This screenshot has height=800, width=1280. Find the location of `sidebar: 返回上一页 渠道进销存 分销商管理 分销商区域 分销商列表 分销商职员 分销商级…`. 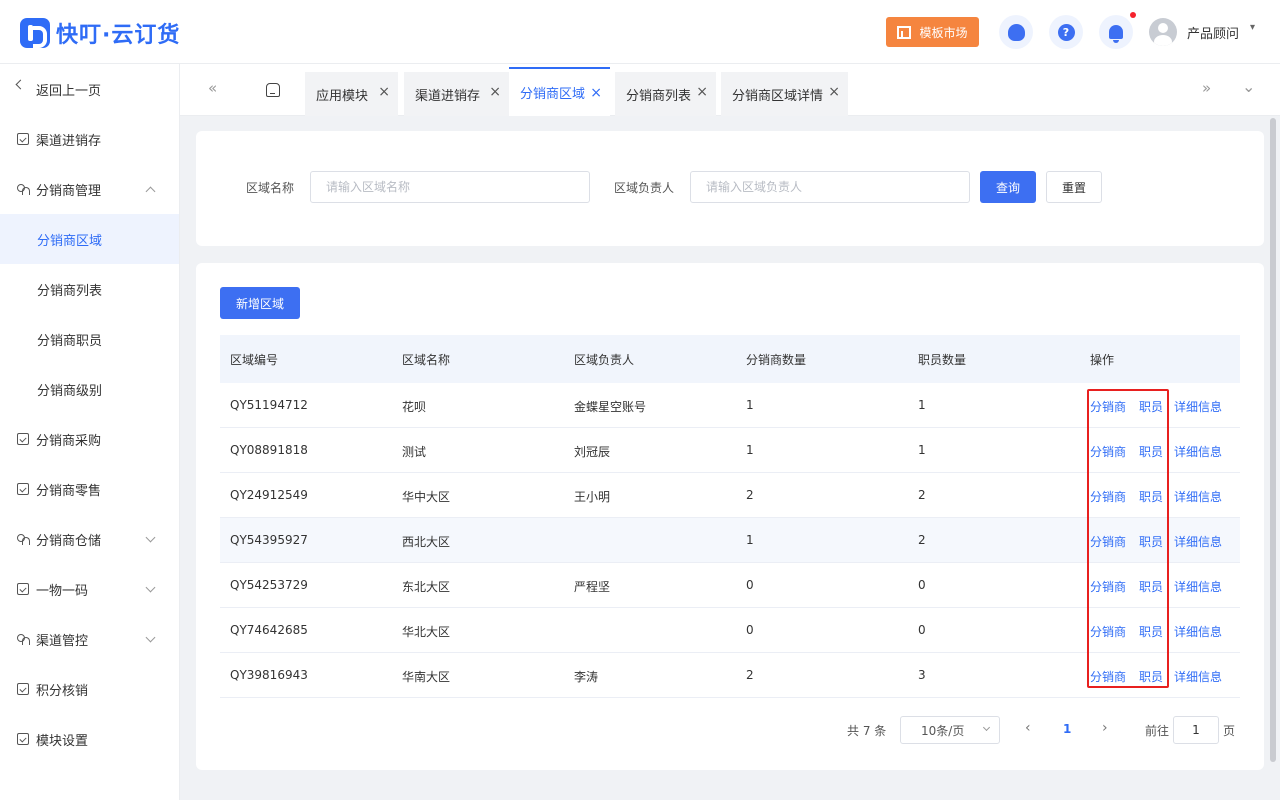

sidebar: 返回上一页 渠道进销存 分销商管理 分销商区域 分销商列表 分销商职员 分销商级… is located at coordinates (90, 432).